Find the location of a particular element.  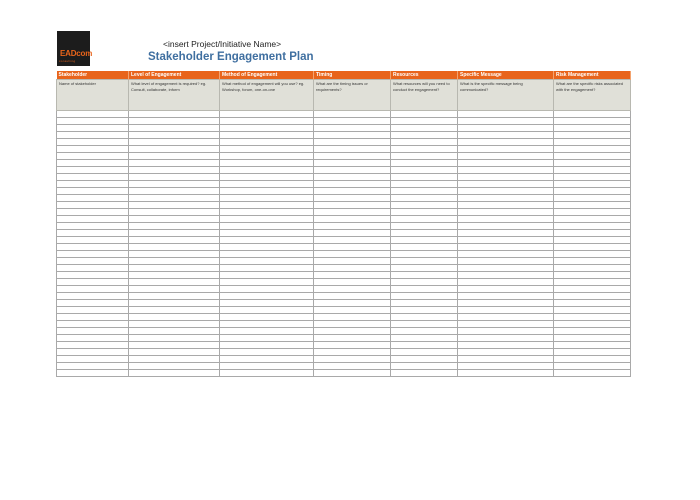

column-header: Timing is located at coordinates (352, 75).